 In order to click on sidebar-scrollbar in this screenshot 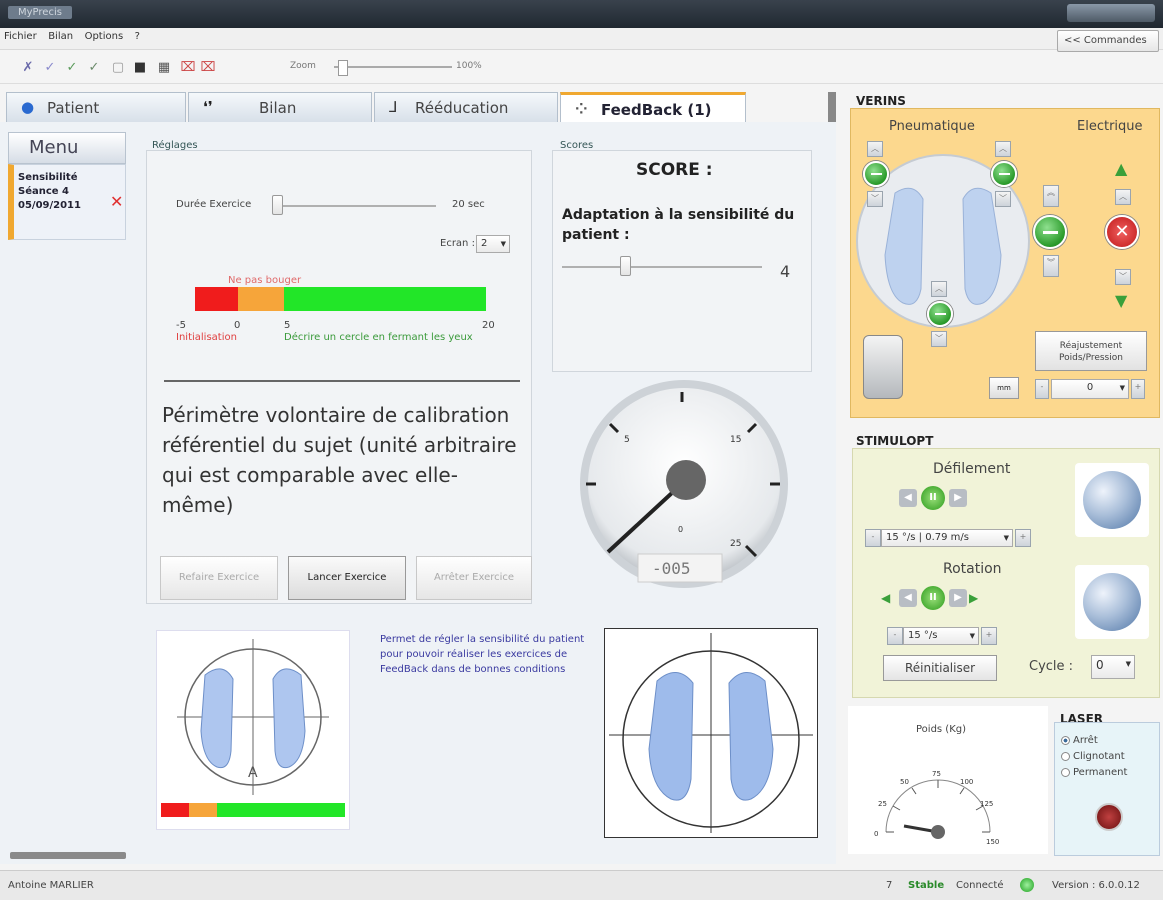, I will do `click(68, 855)`.